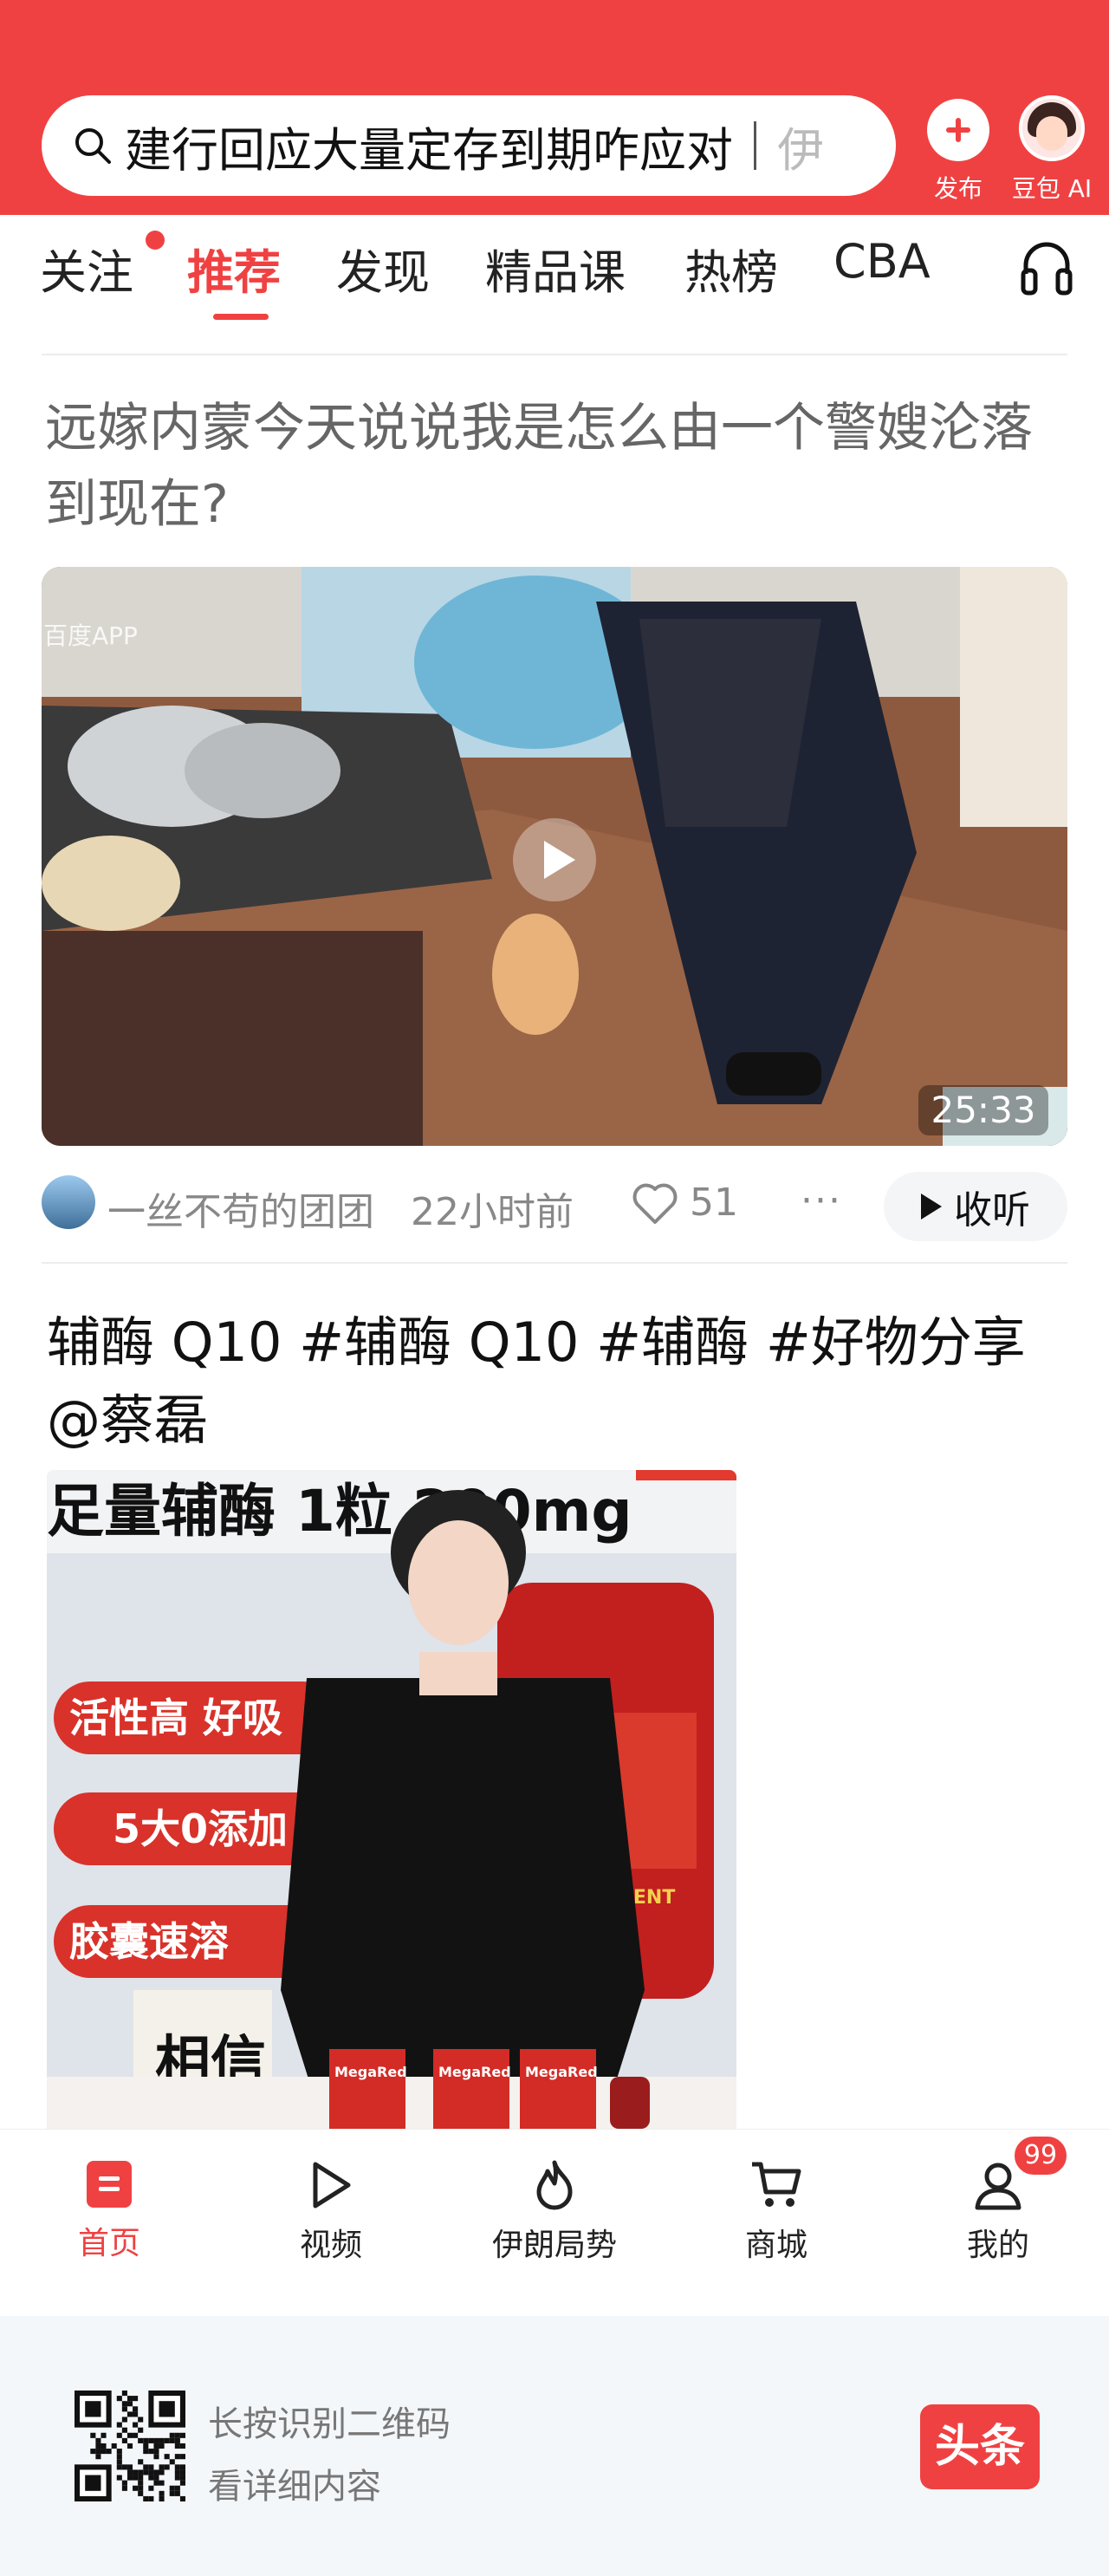 Image resolution: width=1109 pixels, height=2576 pixels. I want to click on qr-code-icon, so click(130, 2446).